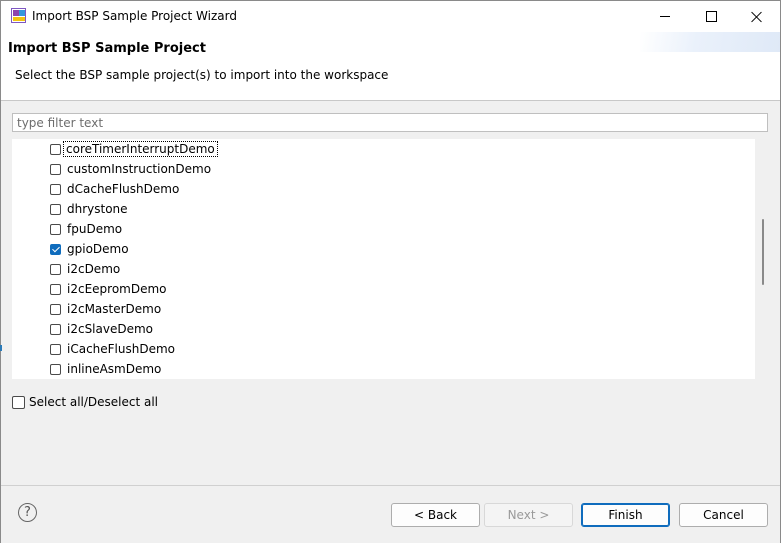 This screenshot has width=781, height=543. I want to click on list-item-label: i2cDemo, so click(94, 269).